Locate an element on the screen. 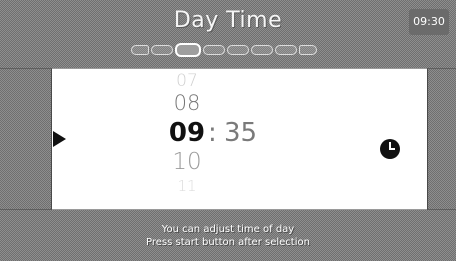 The width and height of the screenshot is (456, 261). right-side-panel is located at coordinates (441, 139).